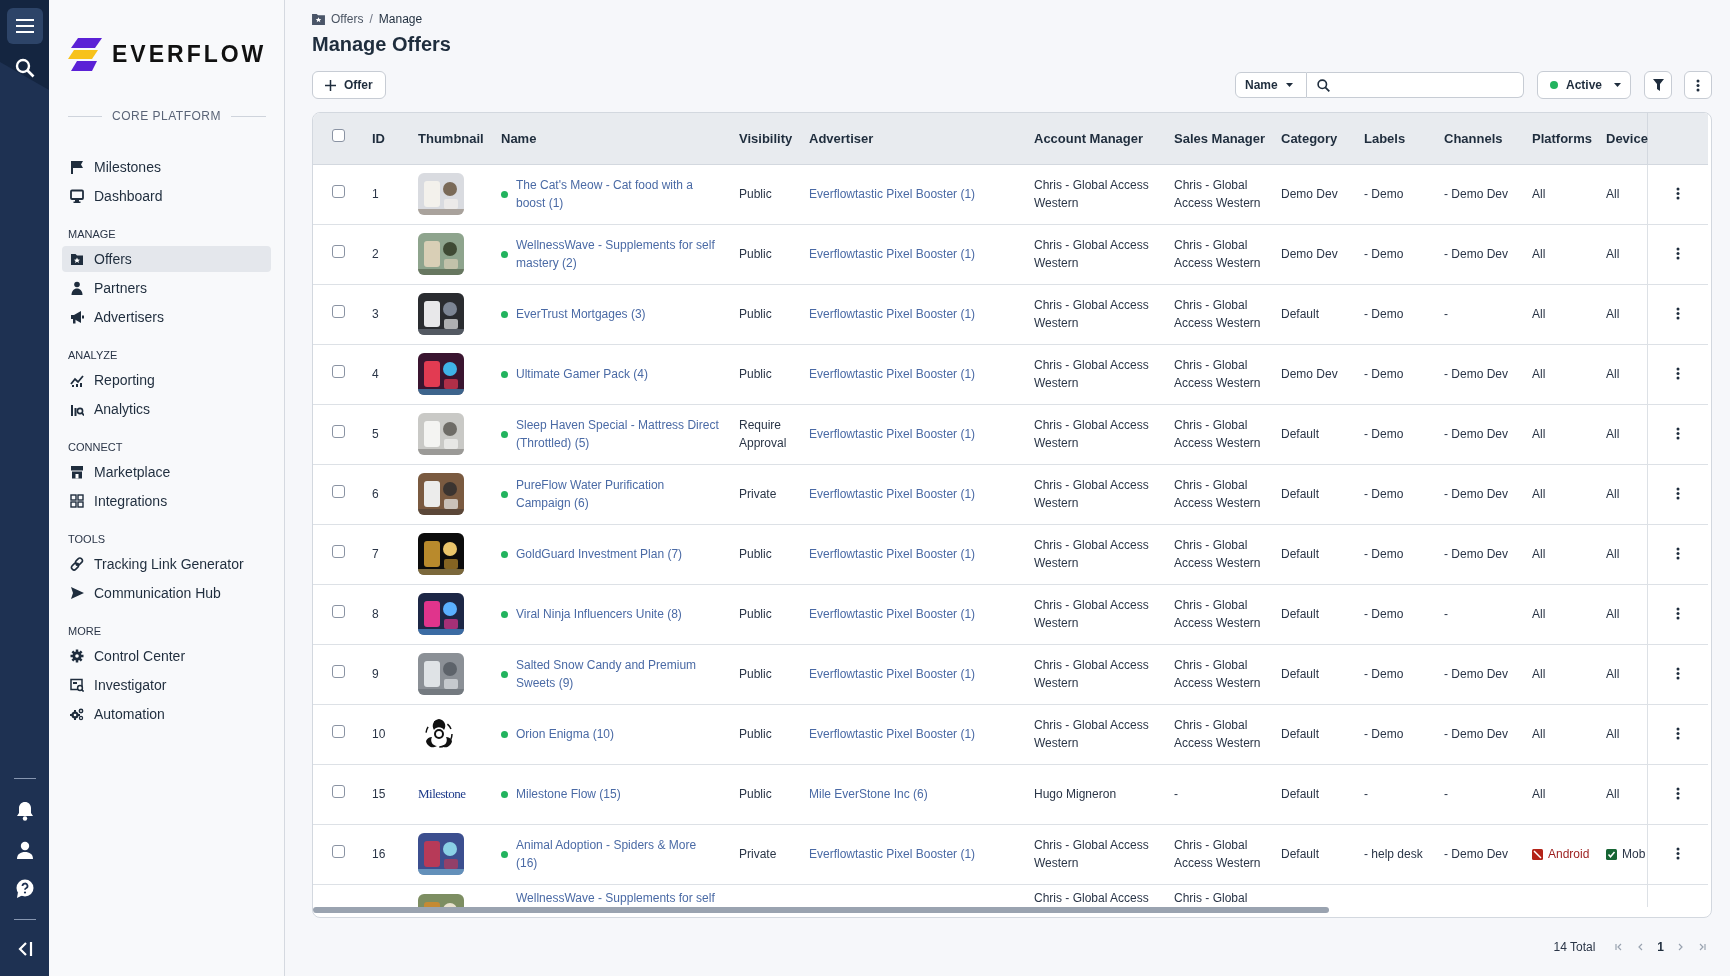 This screenshot has width=1730, height=976. What do you see at coordinates (166, 501) in the screenshot?
I see `nav-item: Integrations` at bounding box center [166, 501].